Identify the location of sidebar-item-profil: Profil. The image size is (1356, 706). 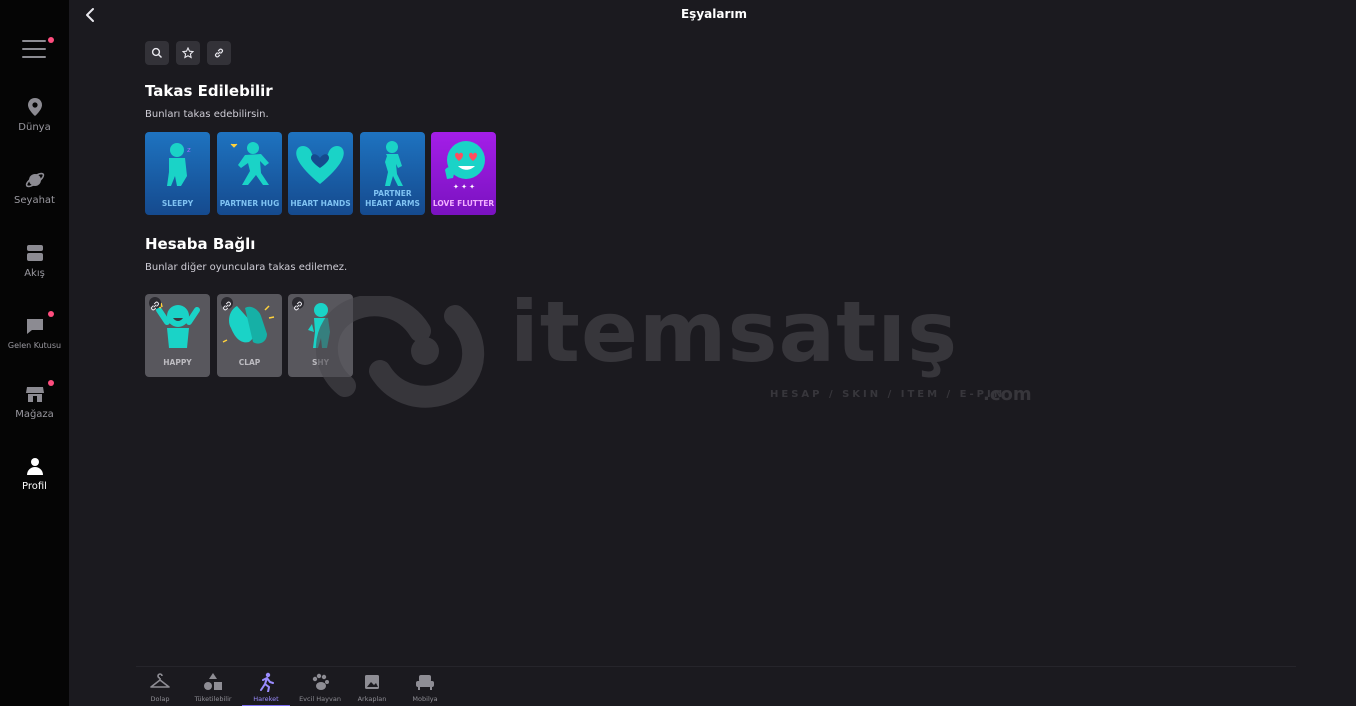
(34, 473).